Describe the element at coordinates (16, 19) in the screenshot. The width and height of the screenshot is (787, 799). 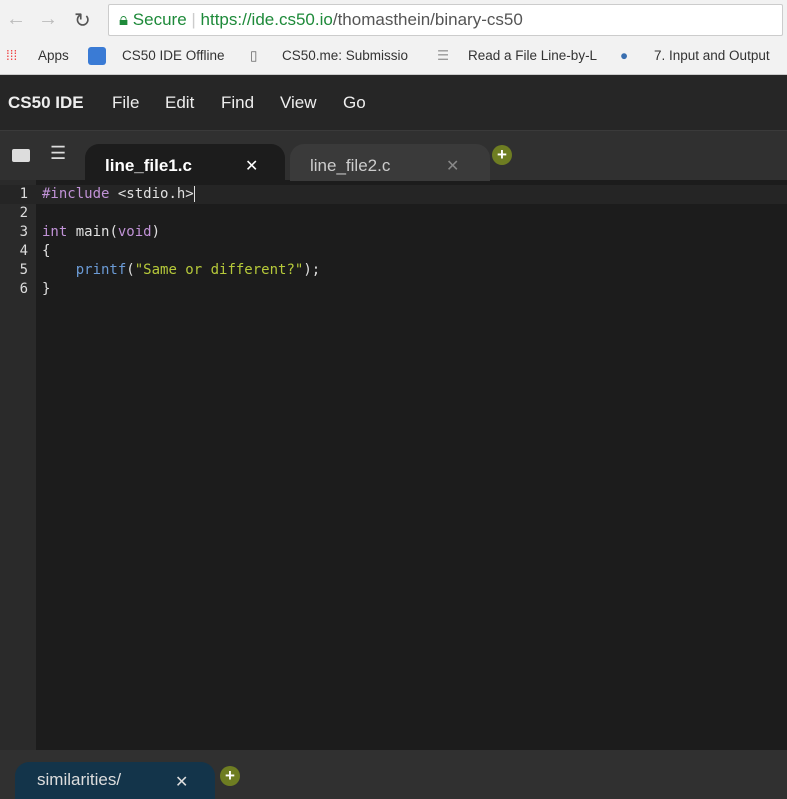
I see `back-icon: ←` at that location.